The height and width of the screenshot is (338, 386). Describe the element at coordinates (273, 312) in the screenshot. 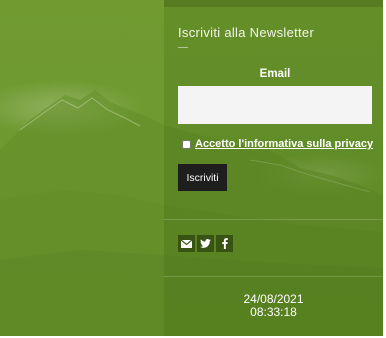

I see `time-text: 08:33:18` at that location.